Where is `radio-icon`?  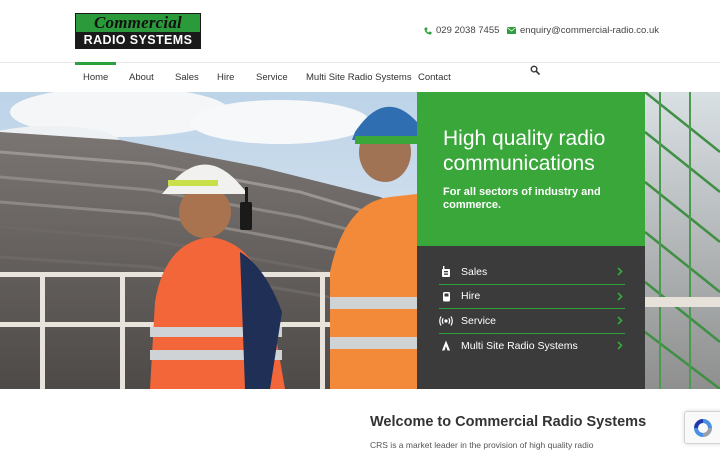
radio-icon is located at coordinates (446, 272).